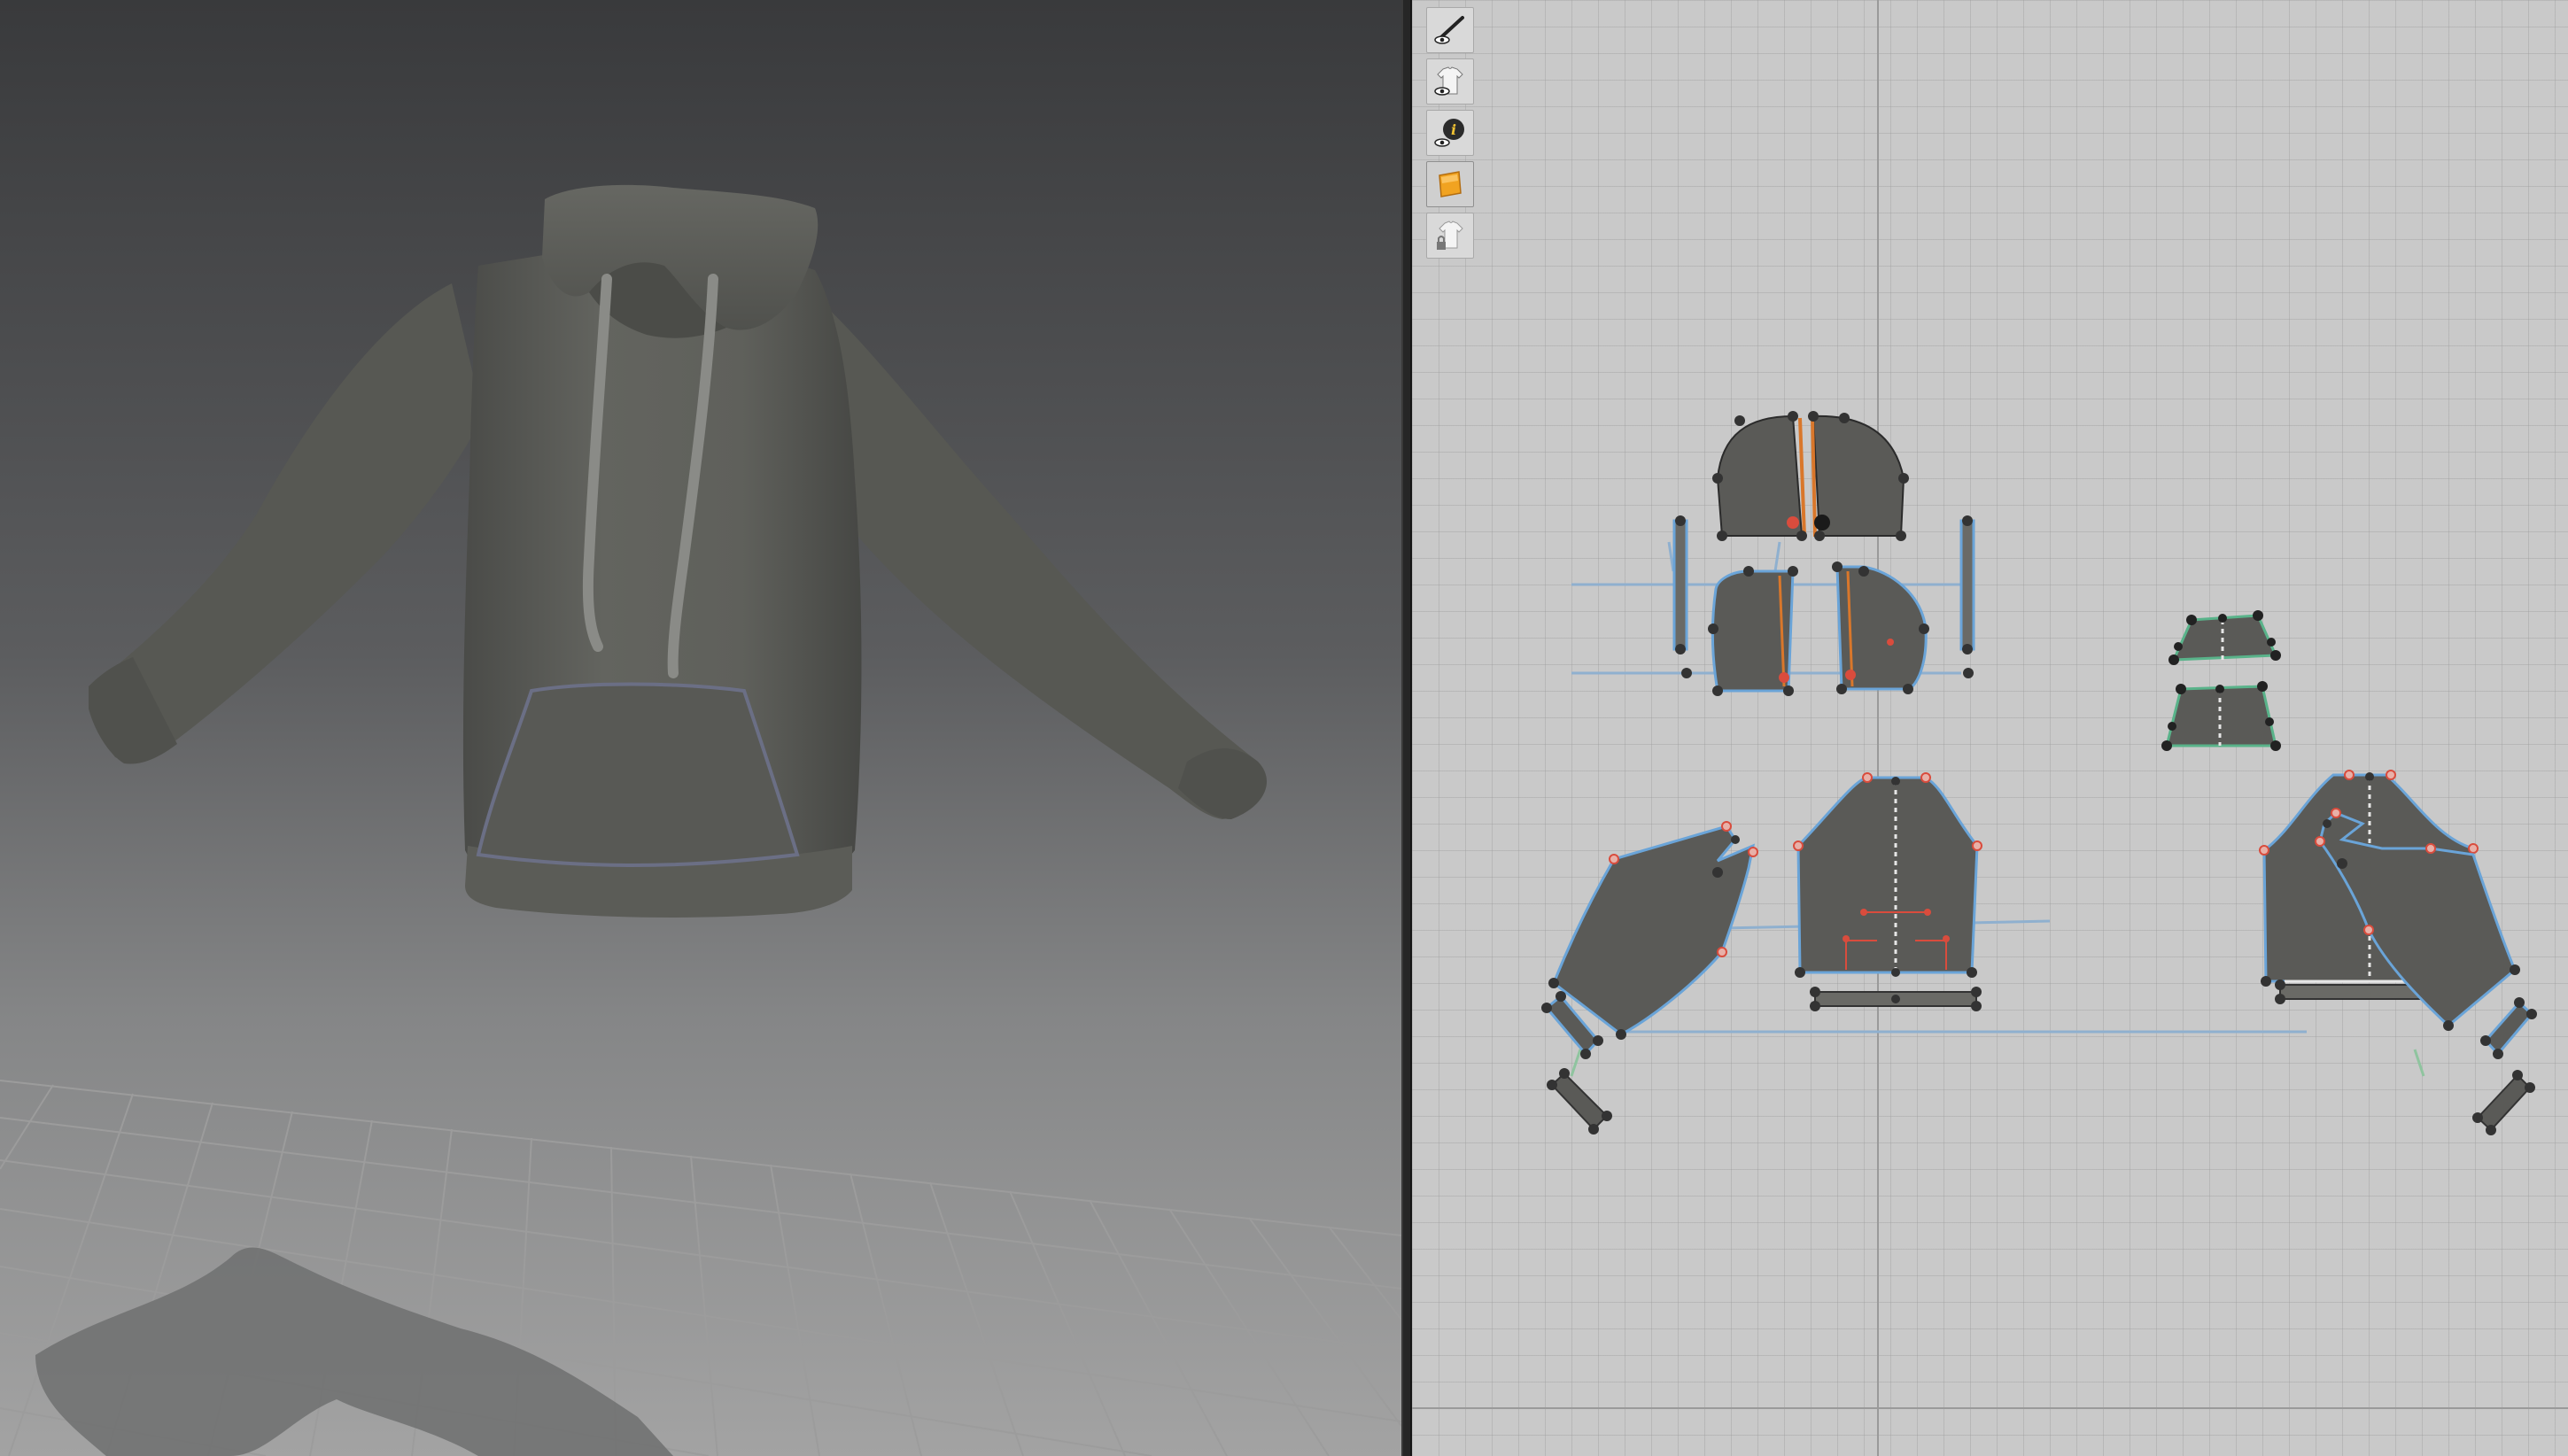 The image size is (2568, 1456). What do you see at coordinates (1753, 631) in the screenshot?
I see `pattern-hood-side-left` at bounding box center [1753, 631].